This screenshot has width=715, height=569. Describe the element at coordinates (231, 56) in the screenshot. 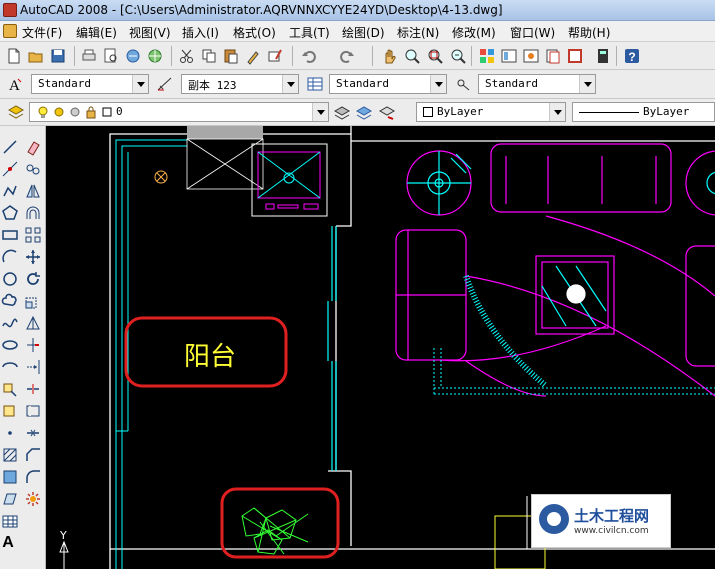

I see `paste-icon` at that location.